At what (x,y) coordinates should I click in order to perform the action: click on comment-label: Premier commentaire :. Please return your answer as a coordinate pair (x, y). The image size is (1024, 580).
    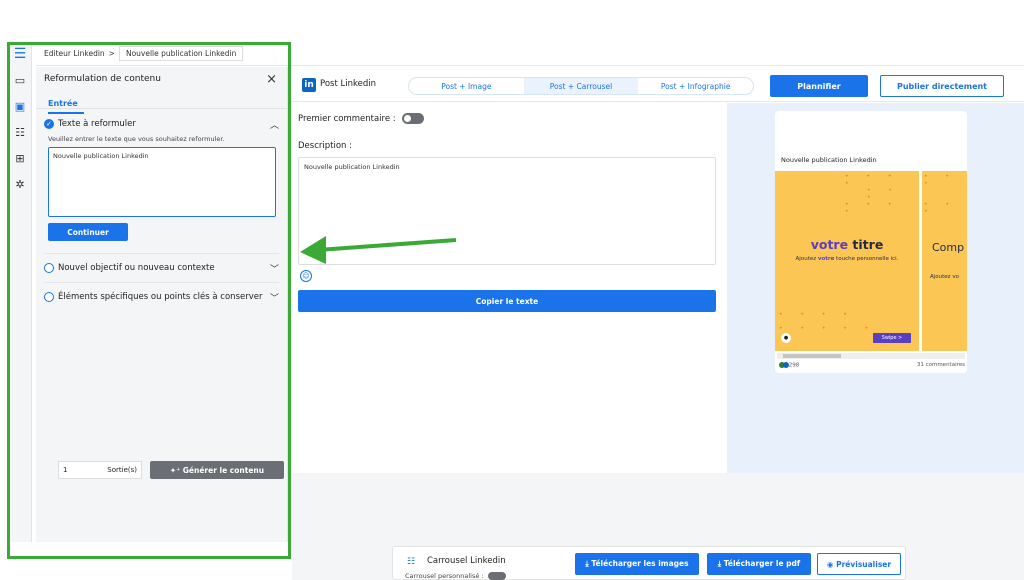
    Looking at the image, I should click on (347, 118).